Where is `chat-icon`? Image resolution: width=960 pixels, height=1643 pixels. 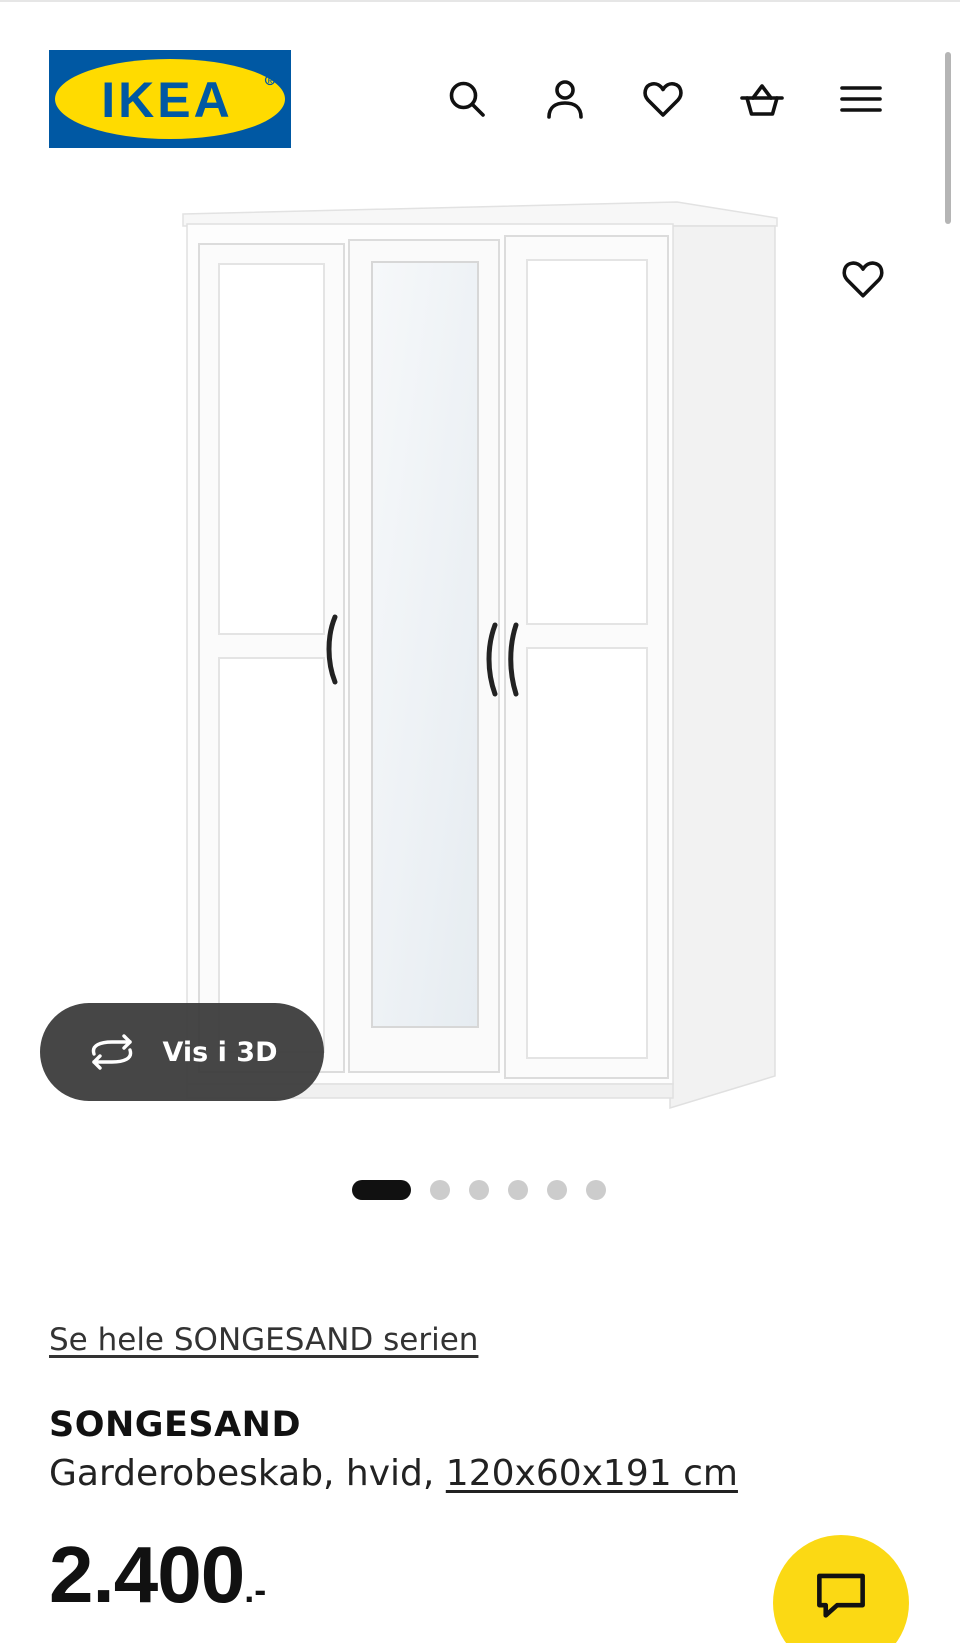
chat-icon is located at coordinates (841, 1595).